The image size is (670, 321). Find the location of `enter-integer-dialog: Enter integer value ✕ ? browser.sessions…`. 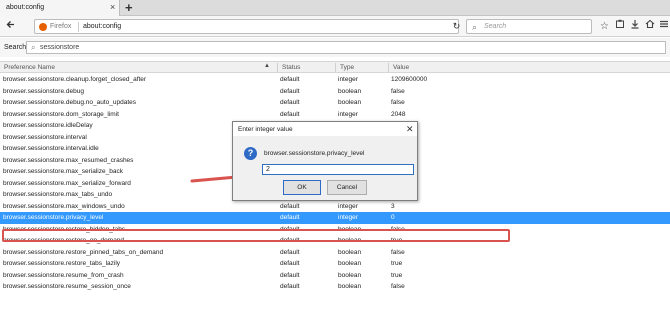

enter-integer-dialog: Enter integer value ✕ ? browser.sessions… is located at coordinates (325, 161).